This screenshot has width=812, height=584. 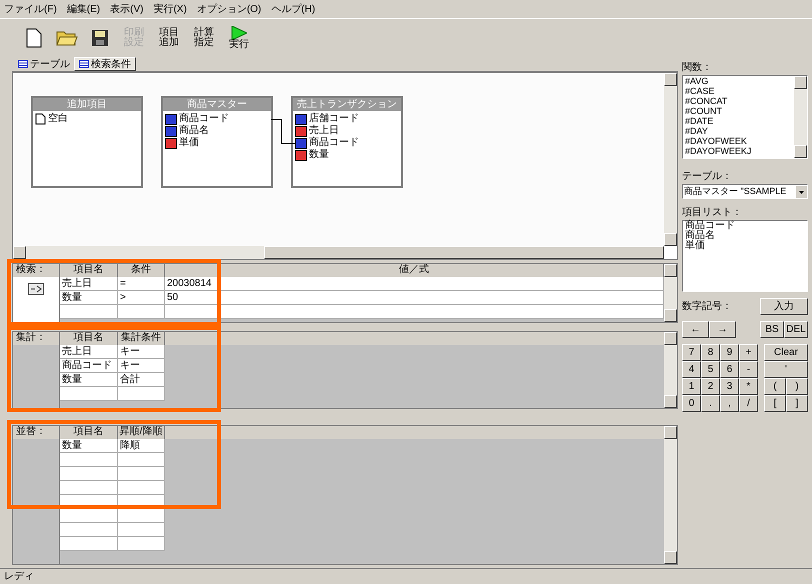 I want to click on keypad-key: +, so click(x=748, y=352).